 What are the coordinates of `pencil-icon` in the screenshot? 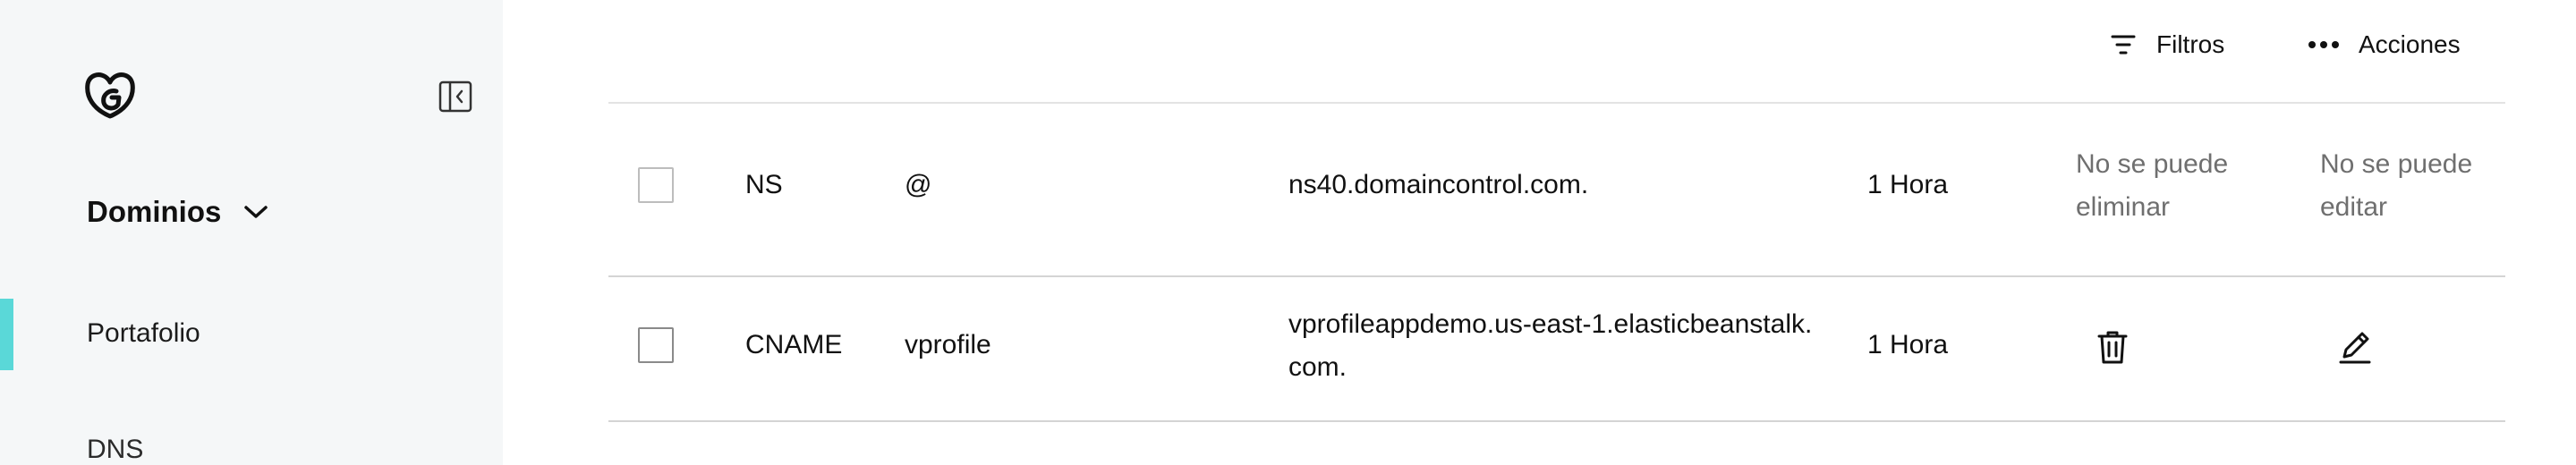 It's located at (2356, 347).